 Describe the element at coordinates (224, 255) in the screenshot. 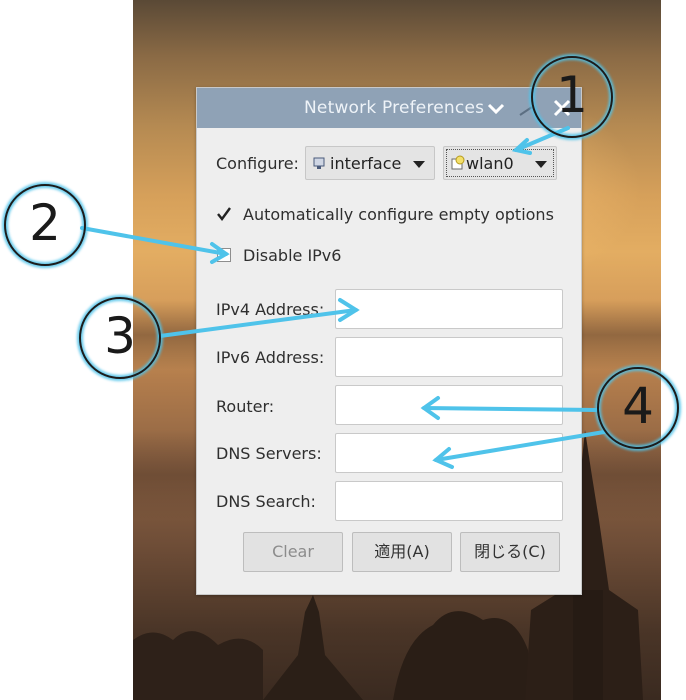

I see `disable-ipv6-checkbox` at that location.